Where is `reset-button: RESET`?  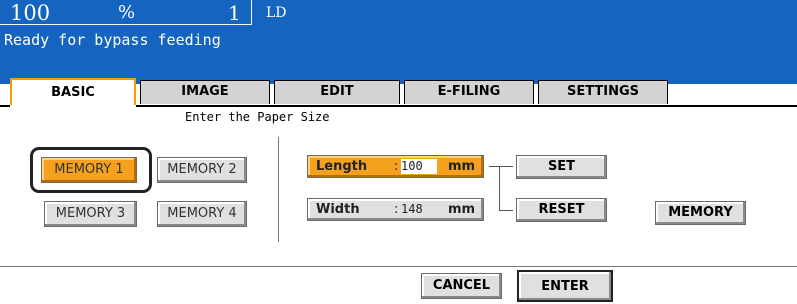 reset-button: RESET is located at coordinates (561, 210).